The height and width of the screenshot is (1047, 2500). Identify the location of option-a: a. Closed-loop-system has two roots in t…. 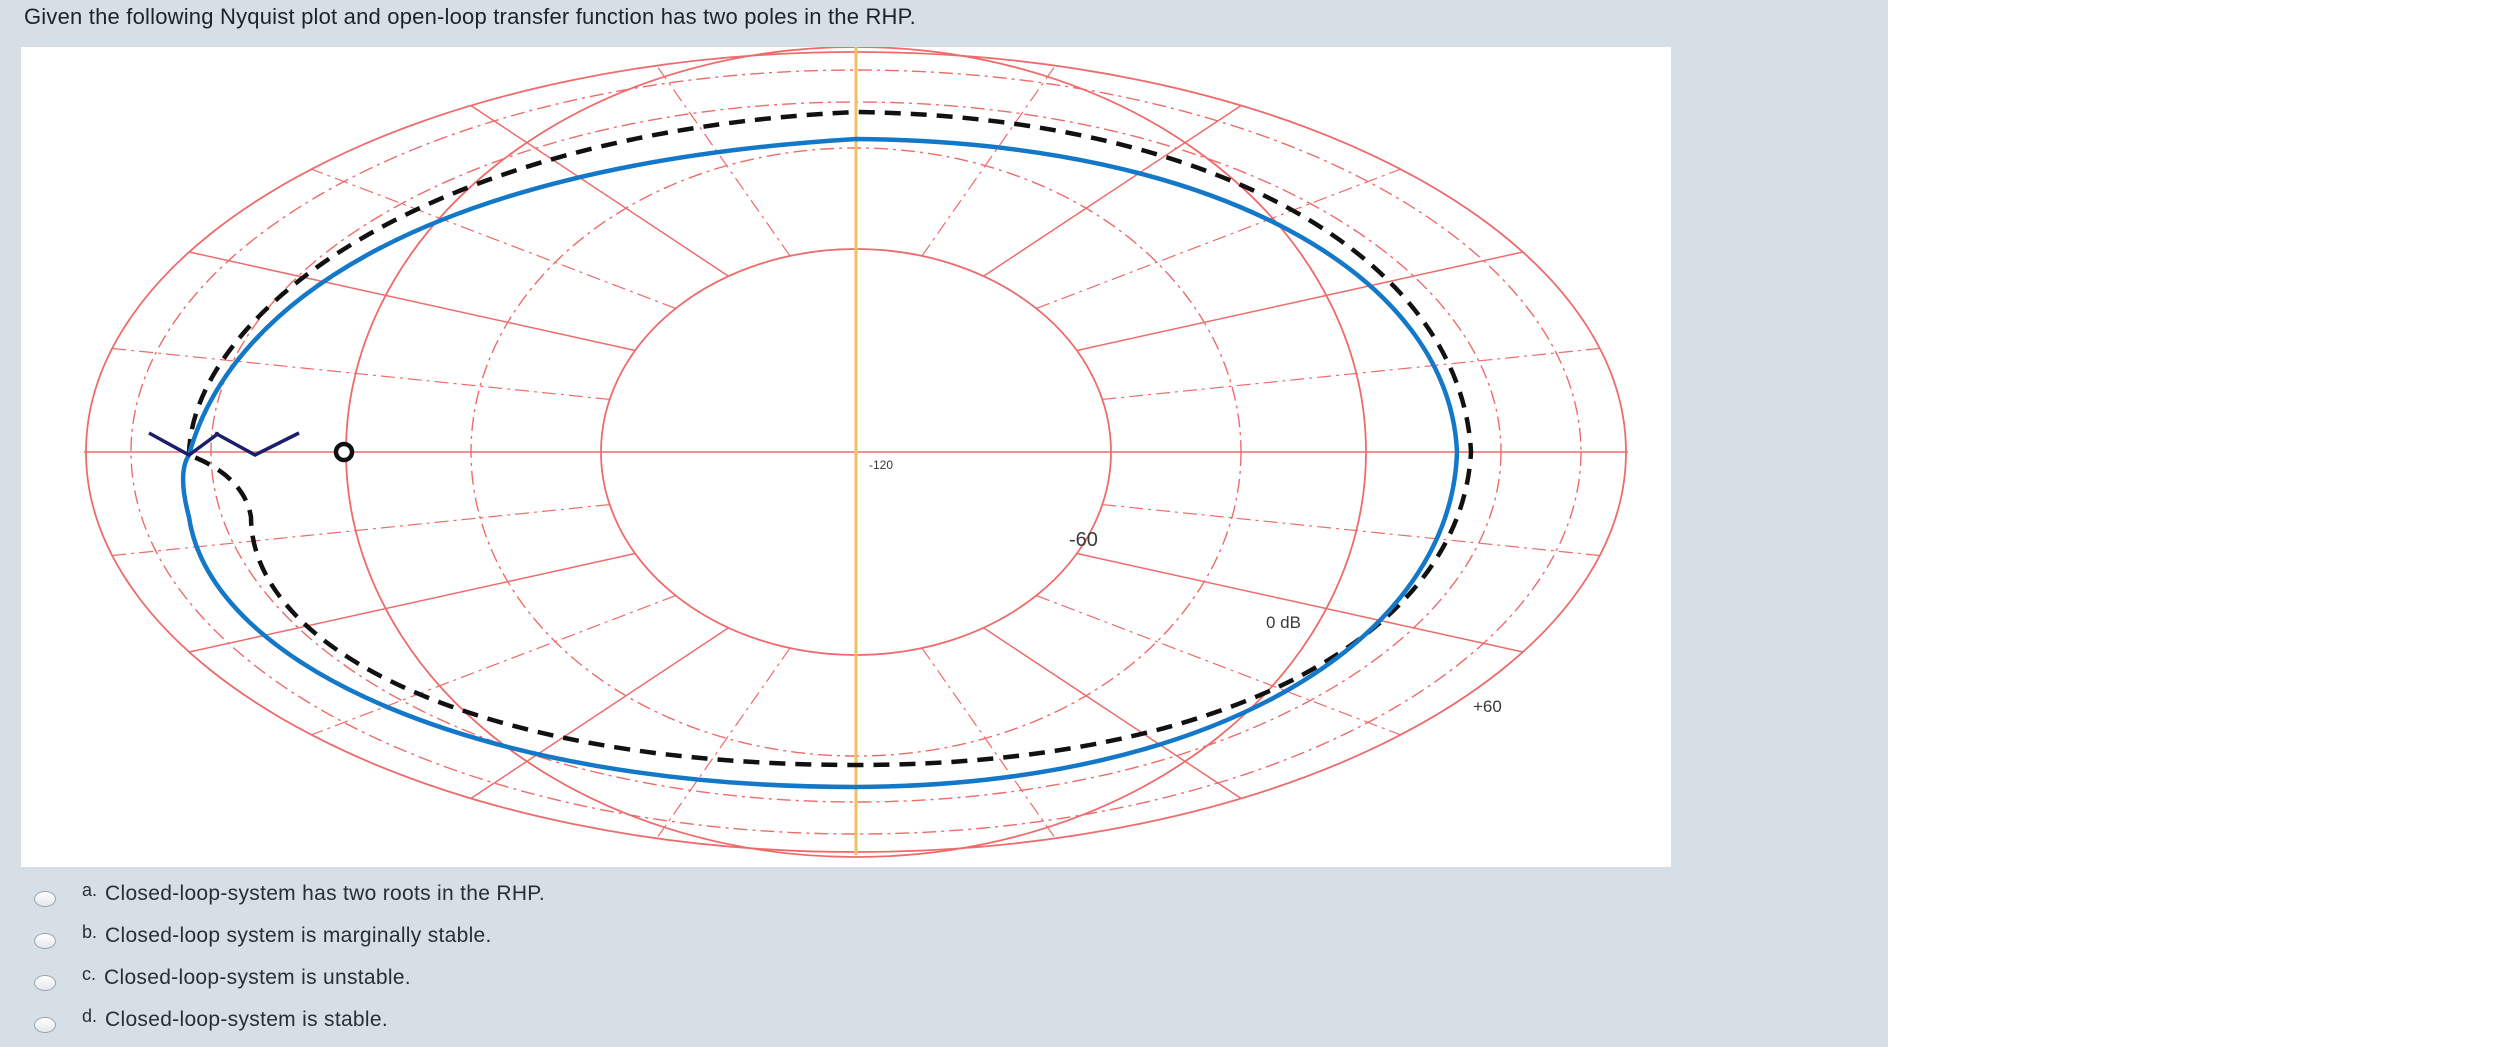
(289, 894).